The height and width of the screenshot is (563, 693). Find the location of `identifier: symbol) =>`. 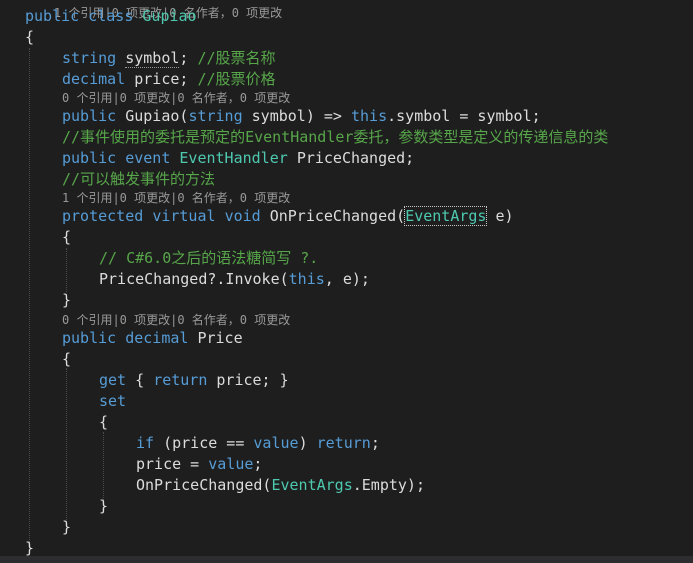

identifier: symbol) => is located at coordinates (296, 116).